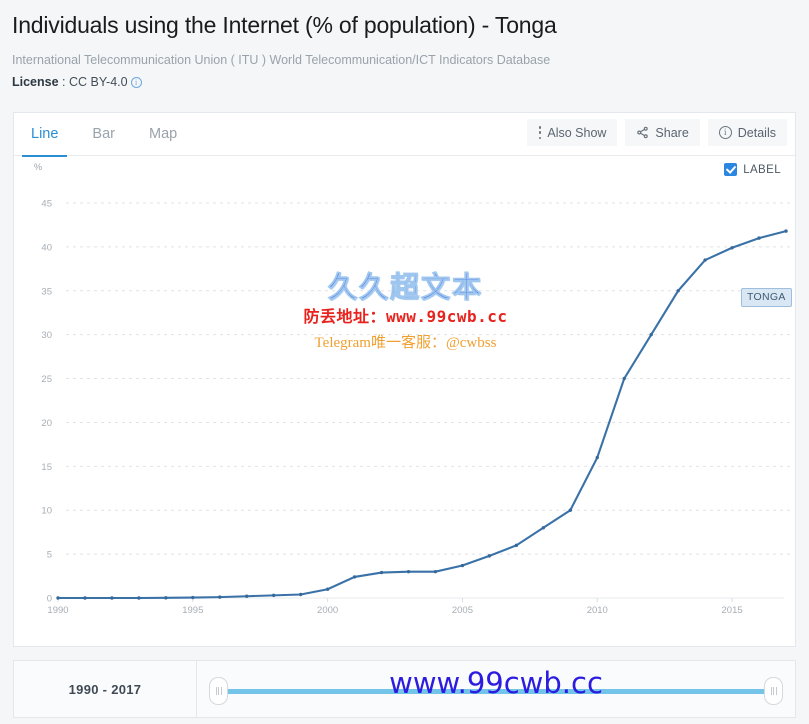 The width and height of the screenshot is (809, 724). Describe the element at coordinates (46, 247) in the screenshot. I see `svg-text: 40` at that location.